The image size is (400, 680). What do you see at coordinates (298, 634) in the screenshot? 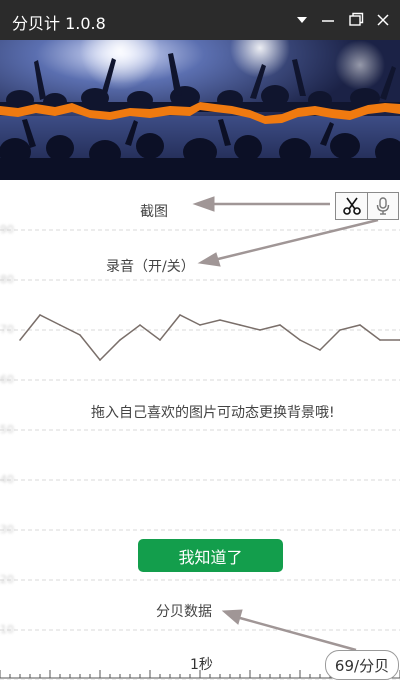
I see `arrow-decibel-data` at bounding box center [298, 634].